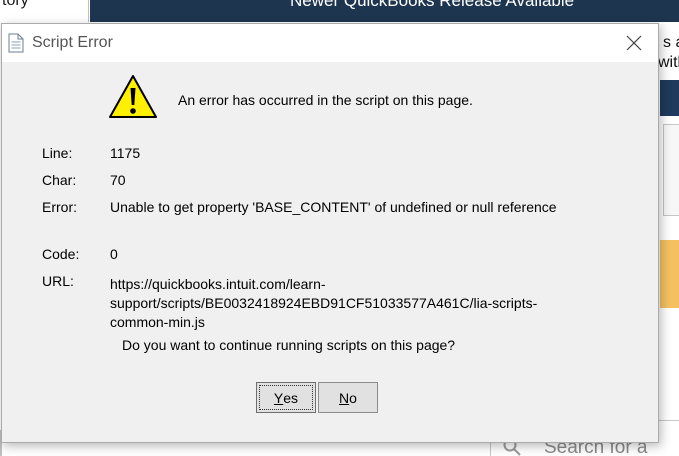 The width and height of the screenshot is (679, 456). What do you see at coordinates (72, 42) in the screenshot?
I see `dialog-title: Script Error` at bounding box center [72, 42].